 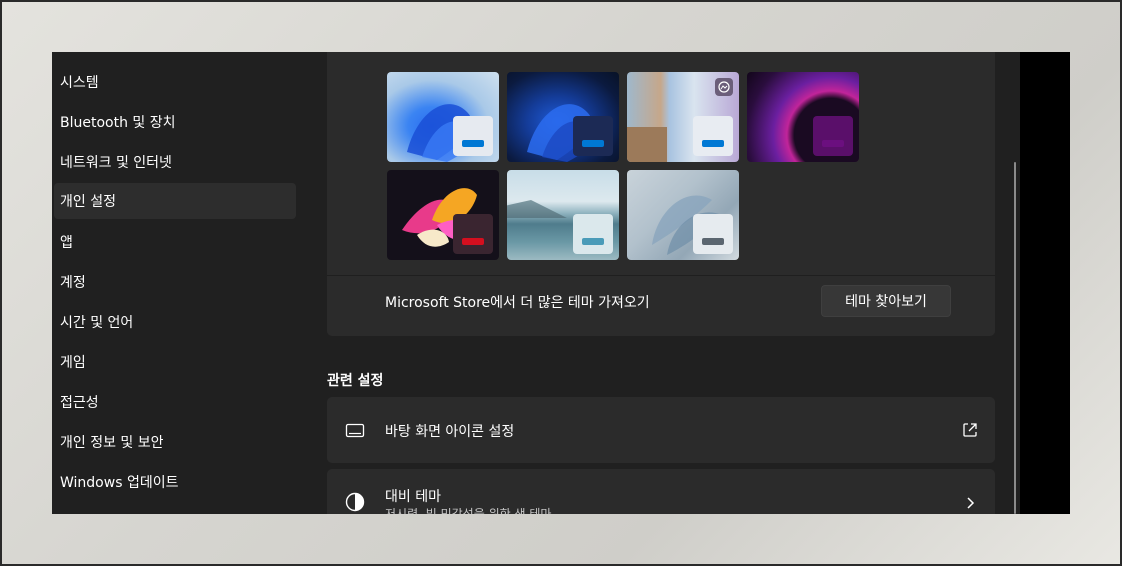 What do you see at coordinates (468, 510) in the screenshot?
I see `row-subtitle: 저시력, 빛 민감성을 위한 색 테마` at bounding box center [468, 510].